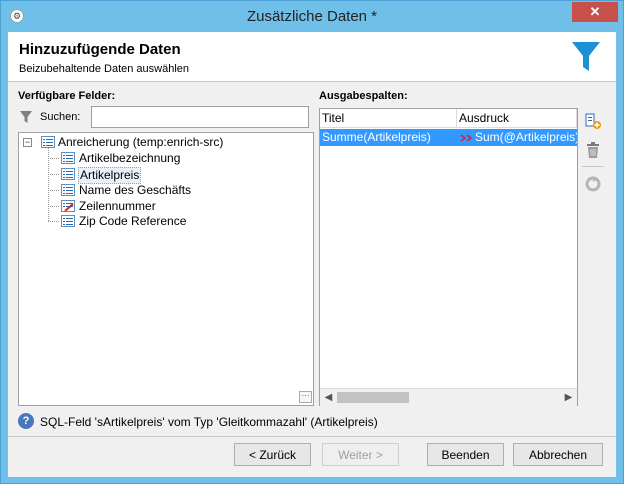 This screenshot has width=639, height=500. Describe the element at coordinates (448, 137) in the screenshot. I see `table-row: Summe(Artikelpreis) Sum(@Artikelpreis)` at that location.